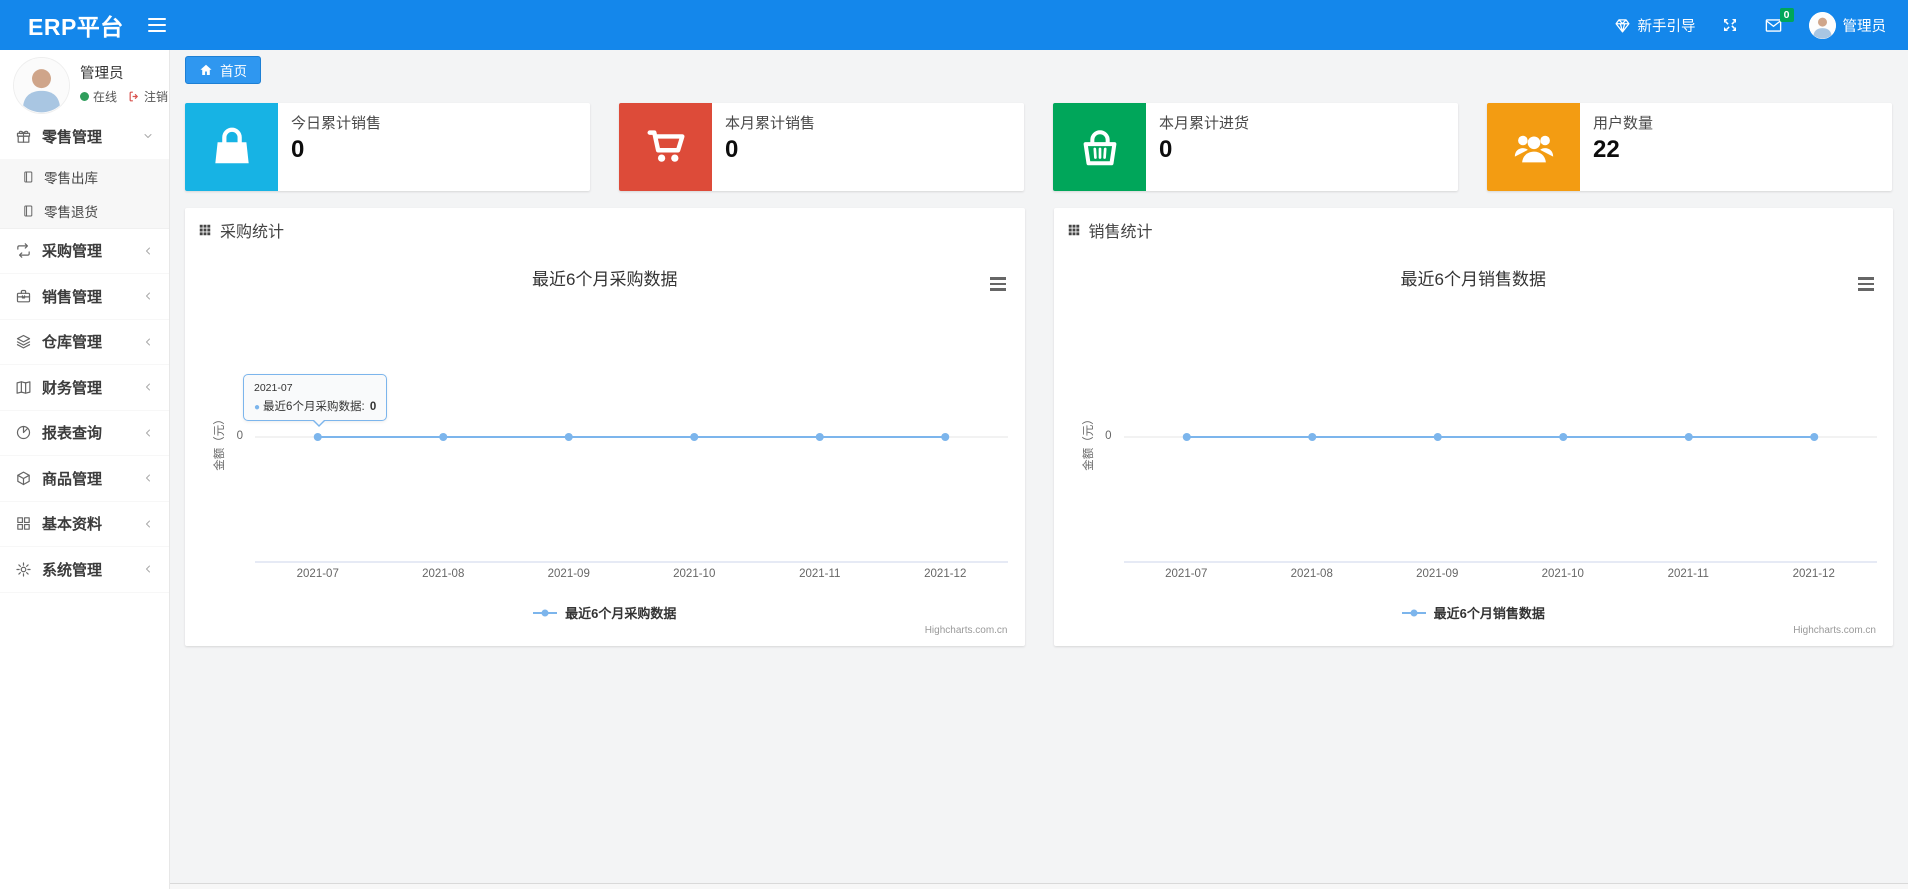  Describe the element at coordinates (23, 387) in the screenshot. I see `book-icon` at that location.